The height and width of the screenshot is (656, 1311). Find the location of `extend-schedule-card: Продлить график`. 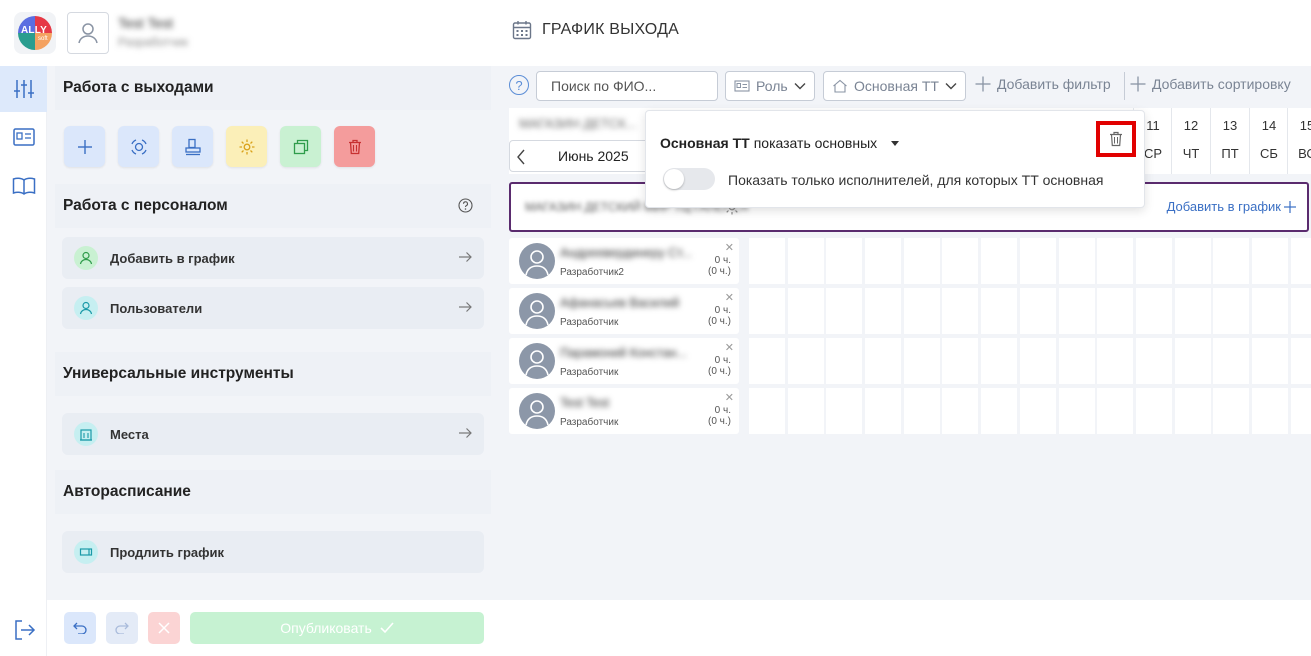

extend-schedule-card: Продлить график is located at coordinates (273, 552).